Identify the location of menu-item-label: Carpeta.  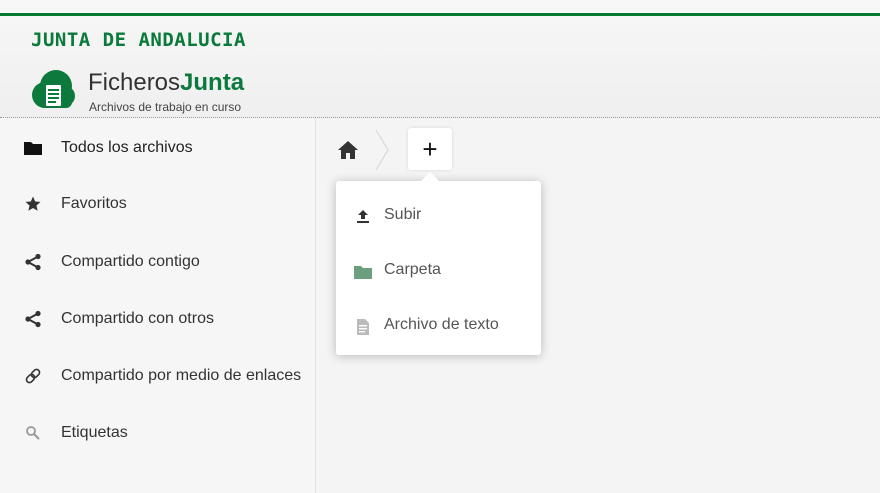
(412, 269).